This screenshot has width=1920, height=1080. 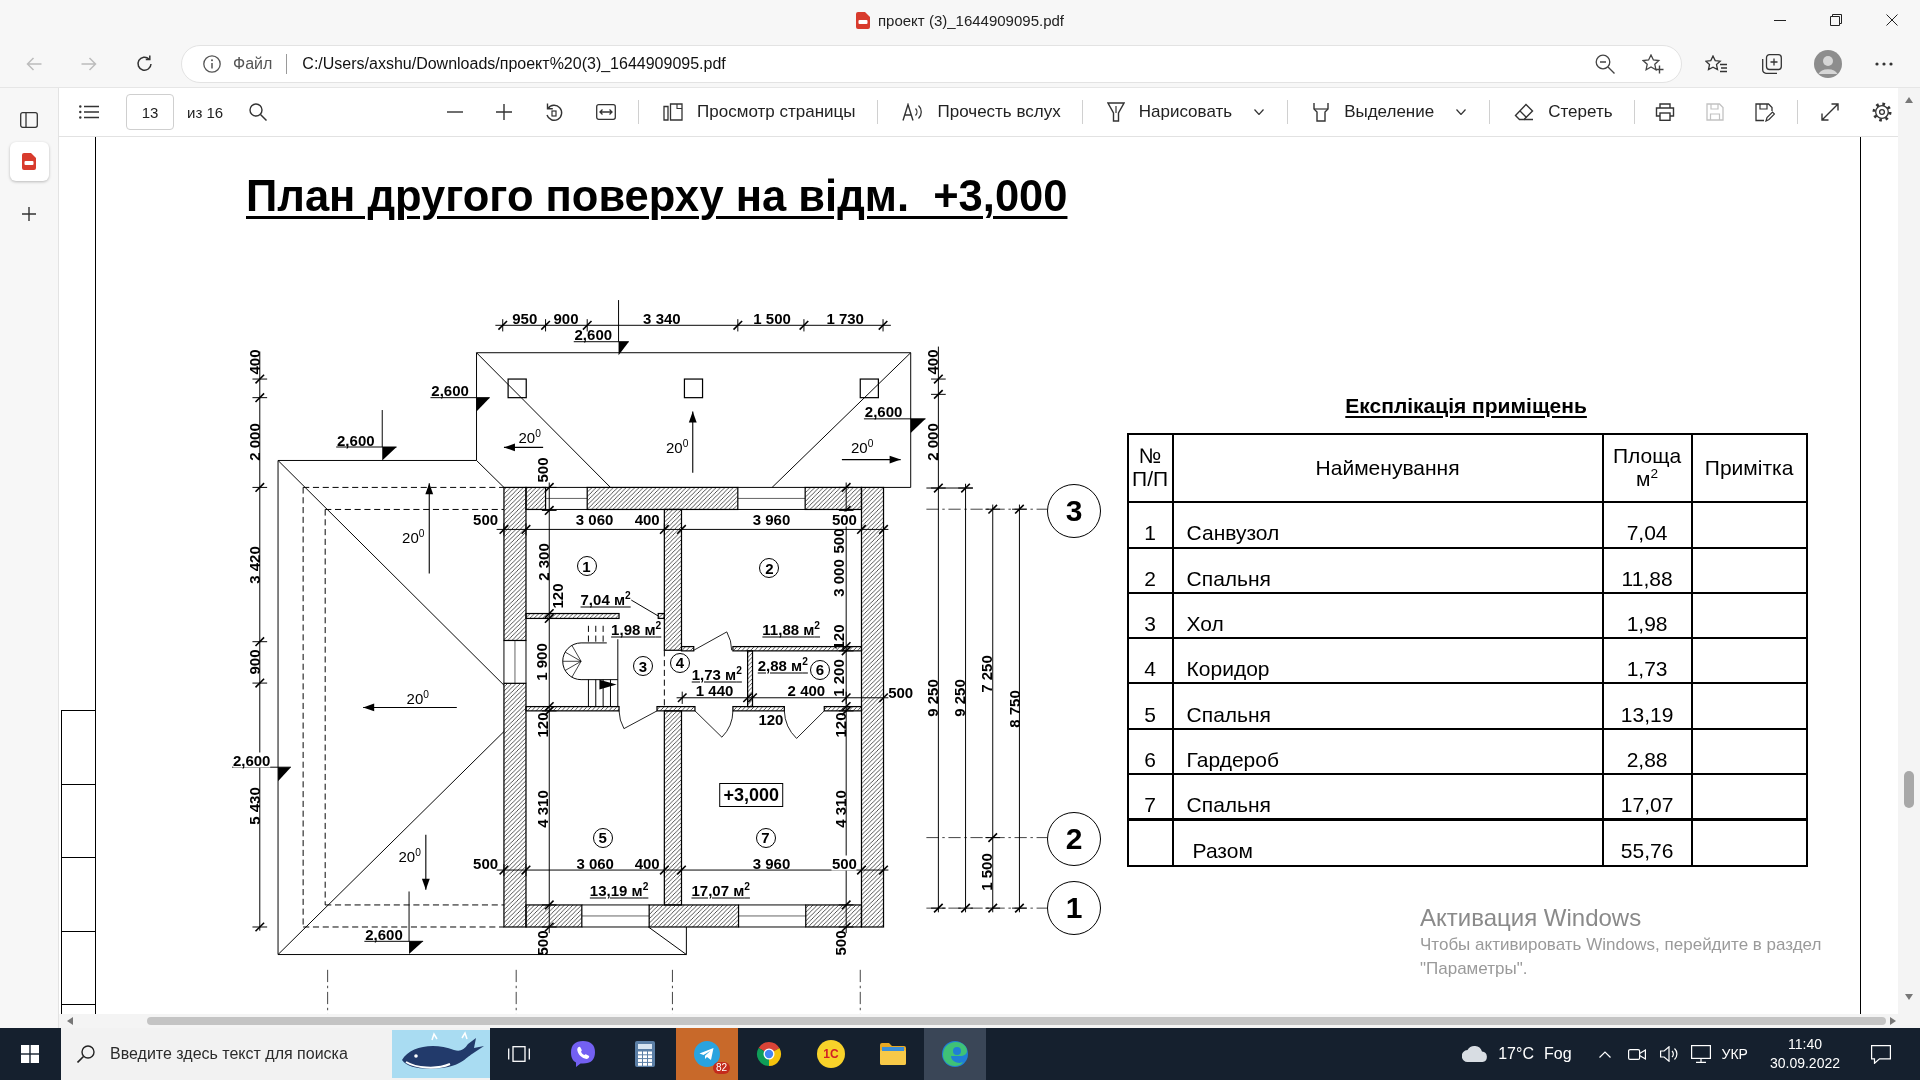 I want to click on read-aloud-button: Прочесть вслух, so click(x=981, y=112).